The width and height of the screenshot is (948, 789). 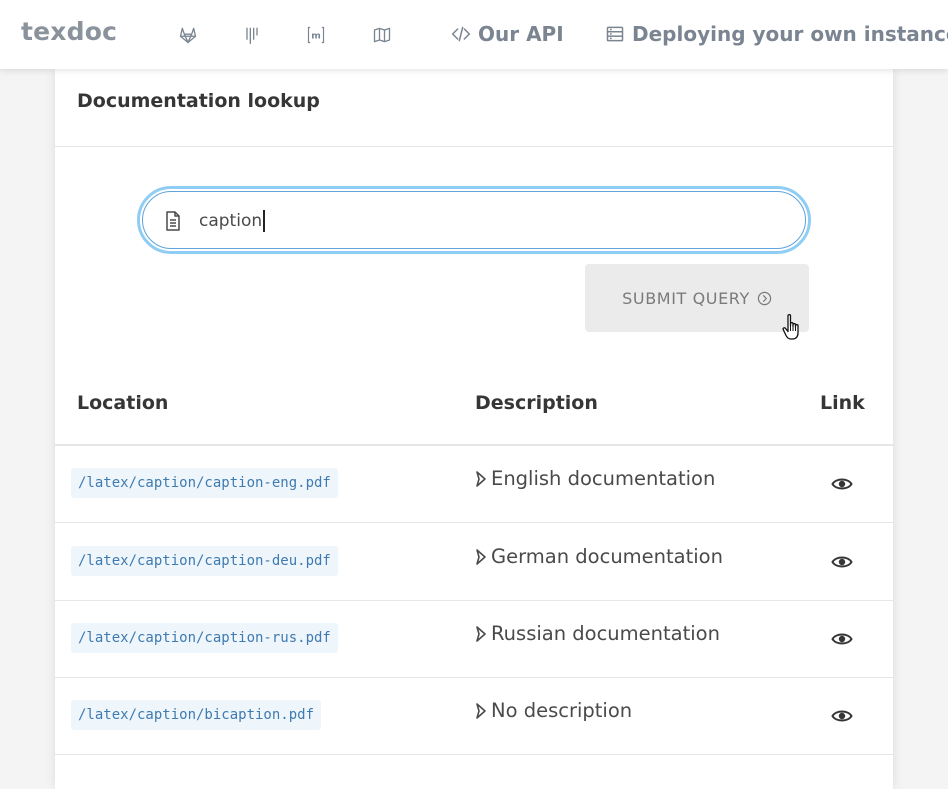 I want to click on description-text: Russian documentation, so click(x=605, y=633).